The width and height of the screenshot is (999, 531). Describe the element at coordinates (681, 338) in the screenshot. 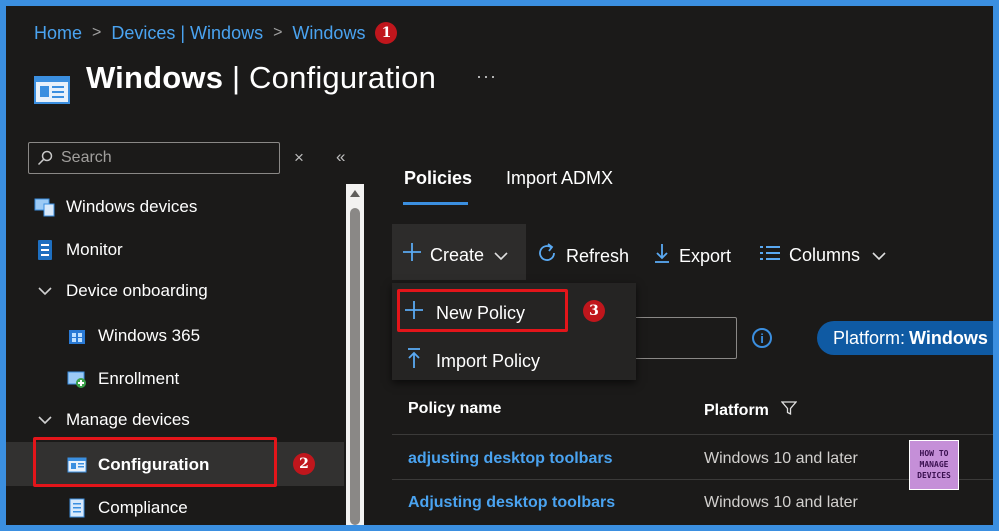

I see `filter-search-input` at that location.